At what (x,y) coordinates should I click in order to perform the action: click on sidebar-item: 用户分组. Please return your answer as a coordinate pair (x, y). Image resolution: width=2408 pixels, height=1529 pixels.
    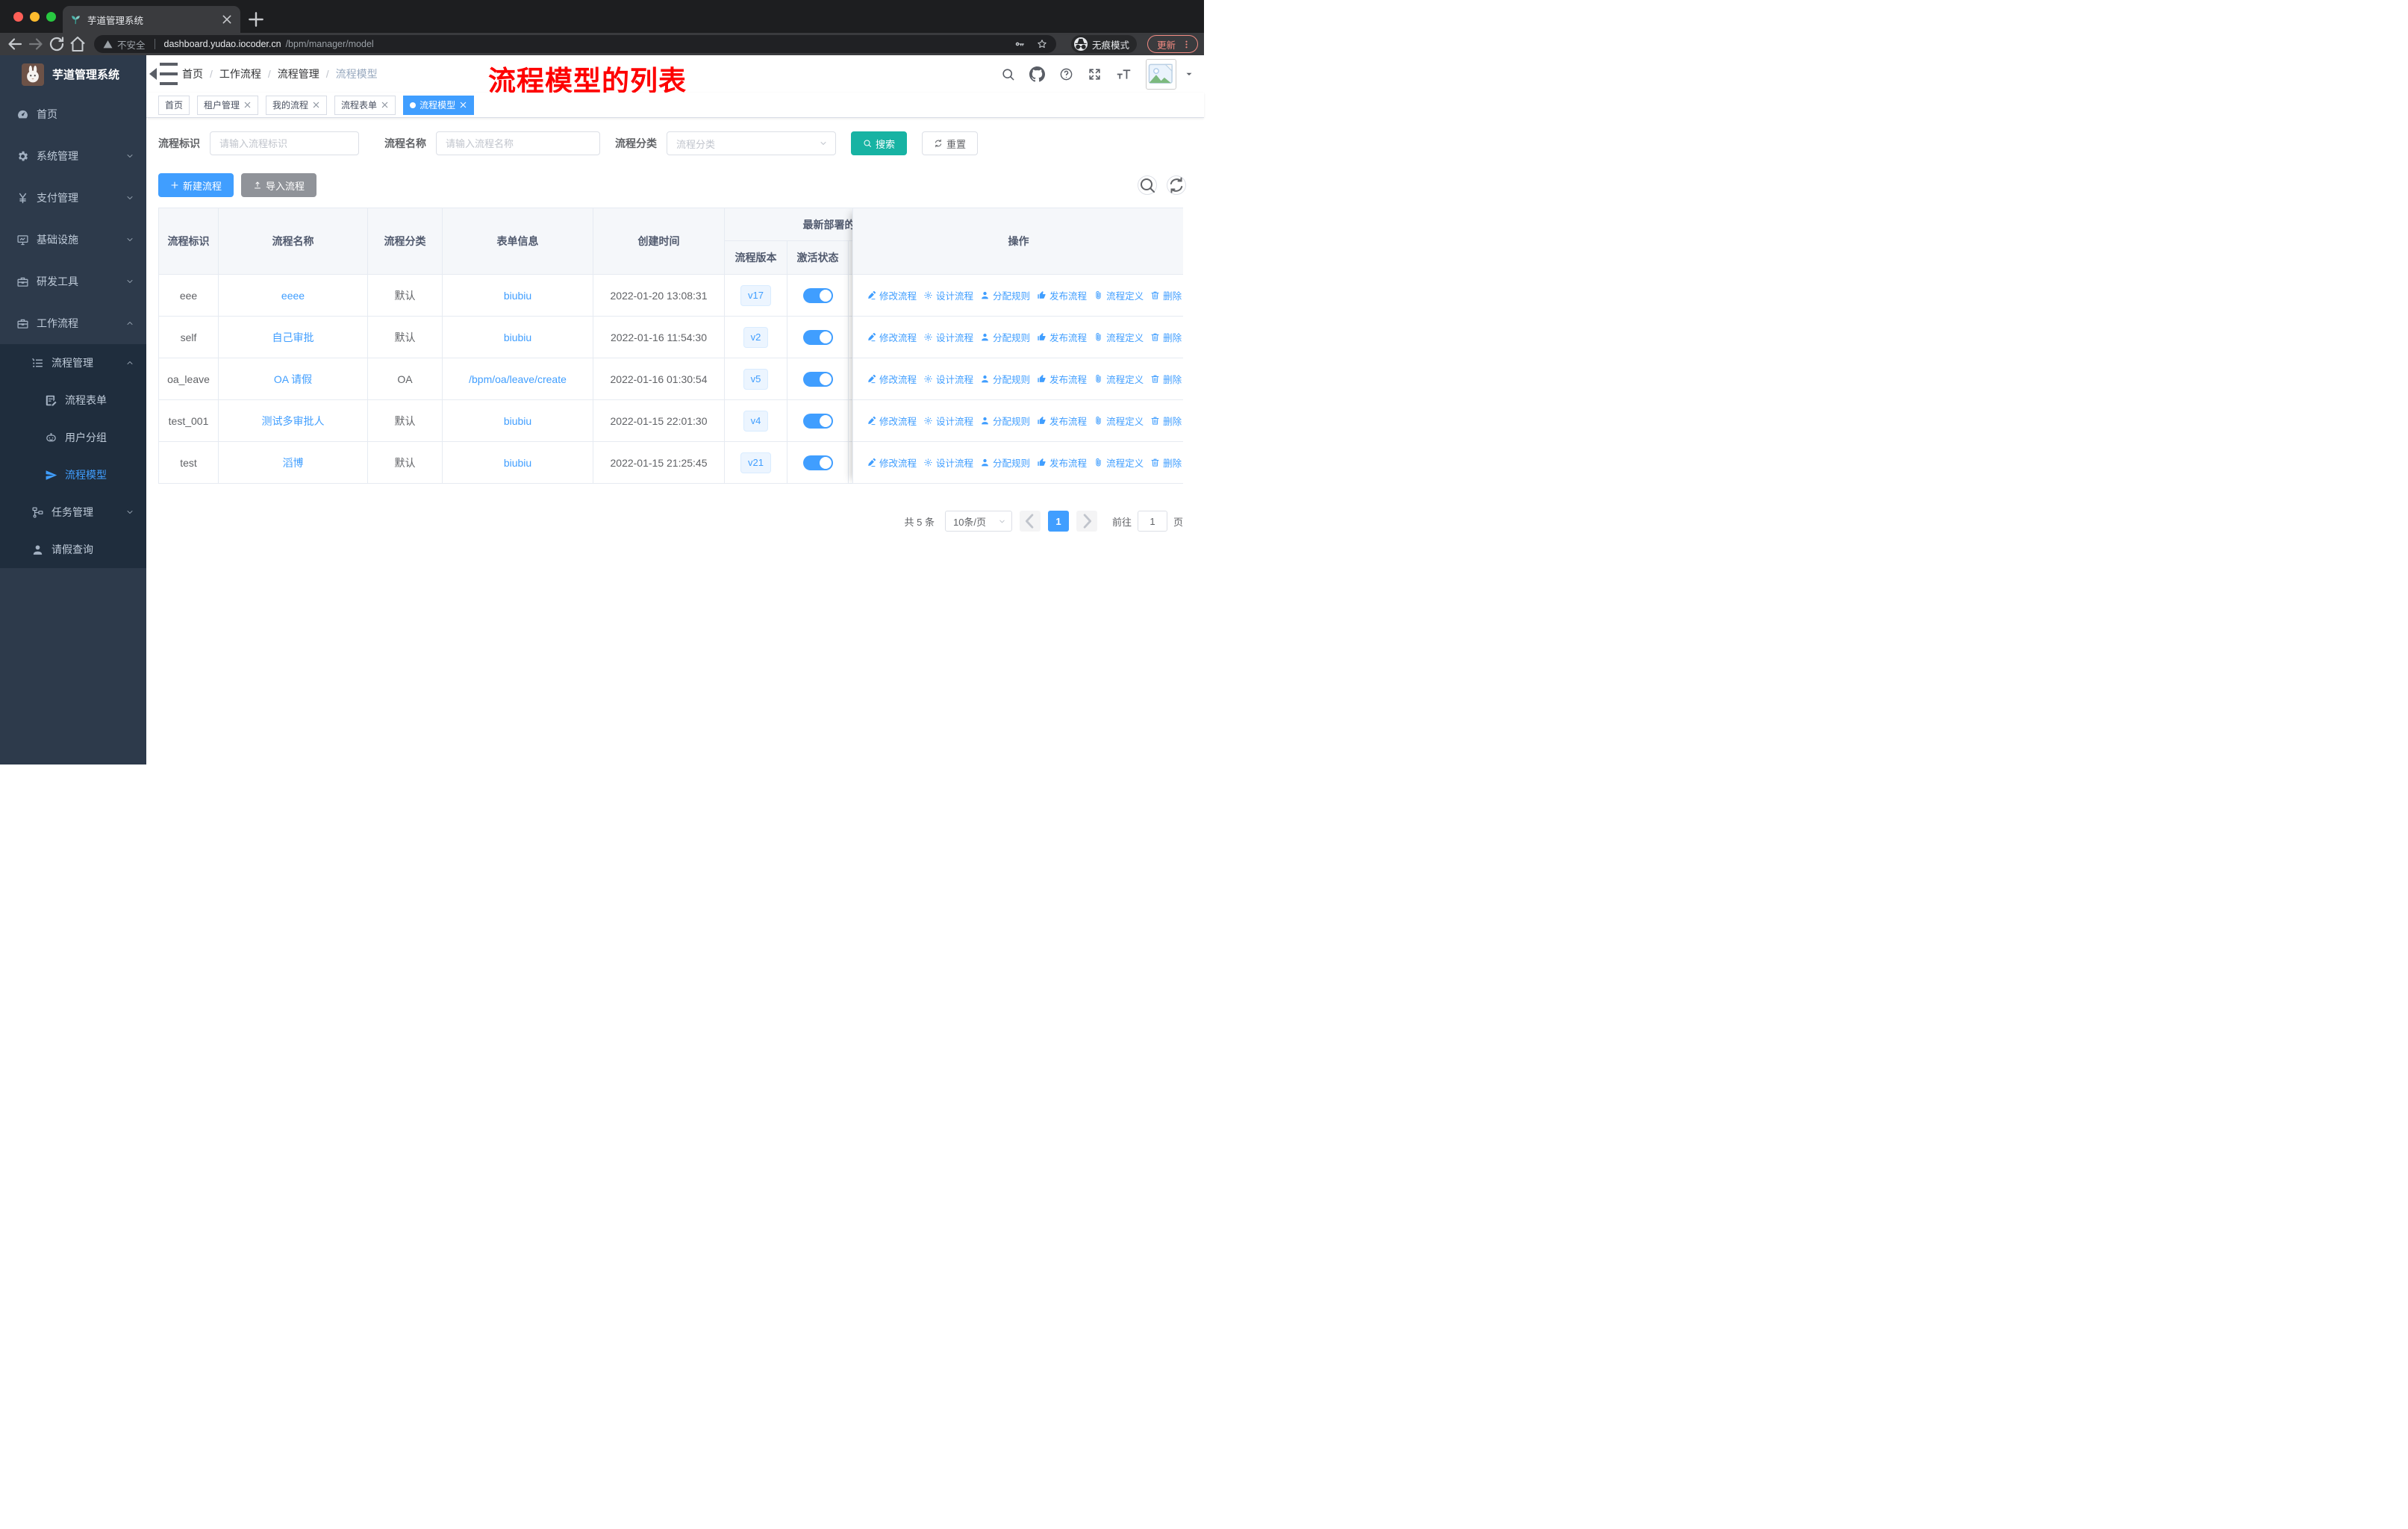
    Looking at the image, I should click on (73, 438).